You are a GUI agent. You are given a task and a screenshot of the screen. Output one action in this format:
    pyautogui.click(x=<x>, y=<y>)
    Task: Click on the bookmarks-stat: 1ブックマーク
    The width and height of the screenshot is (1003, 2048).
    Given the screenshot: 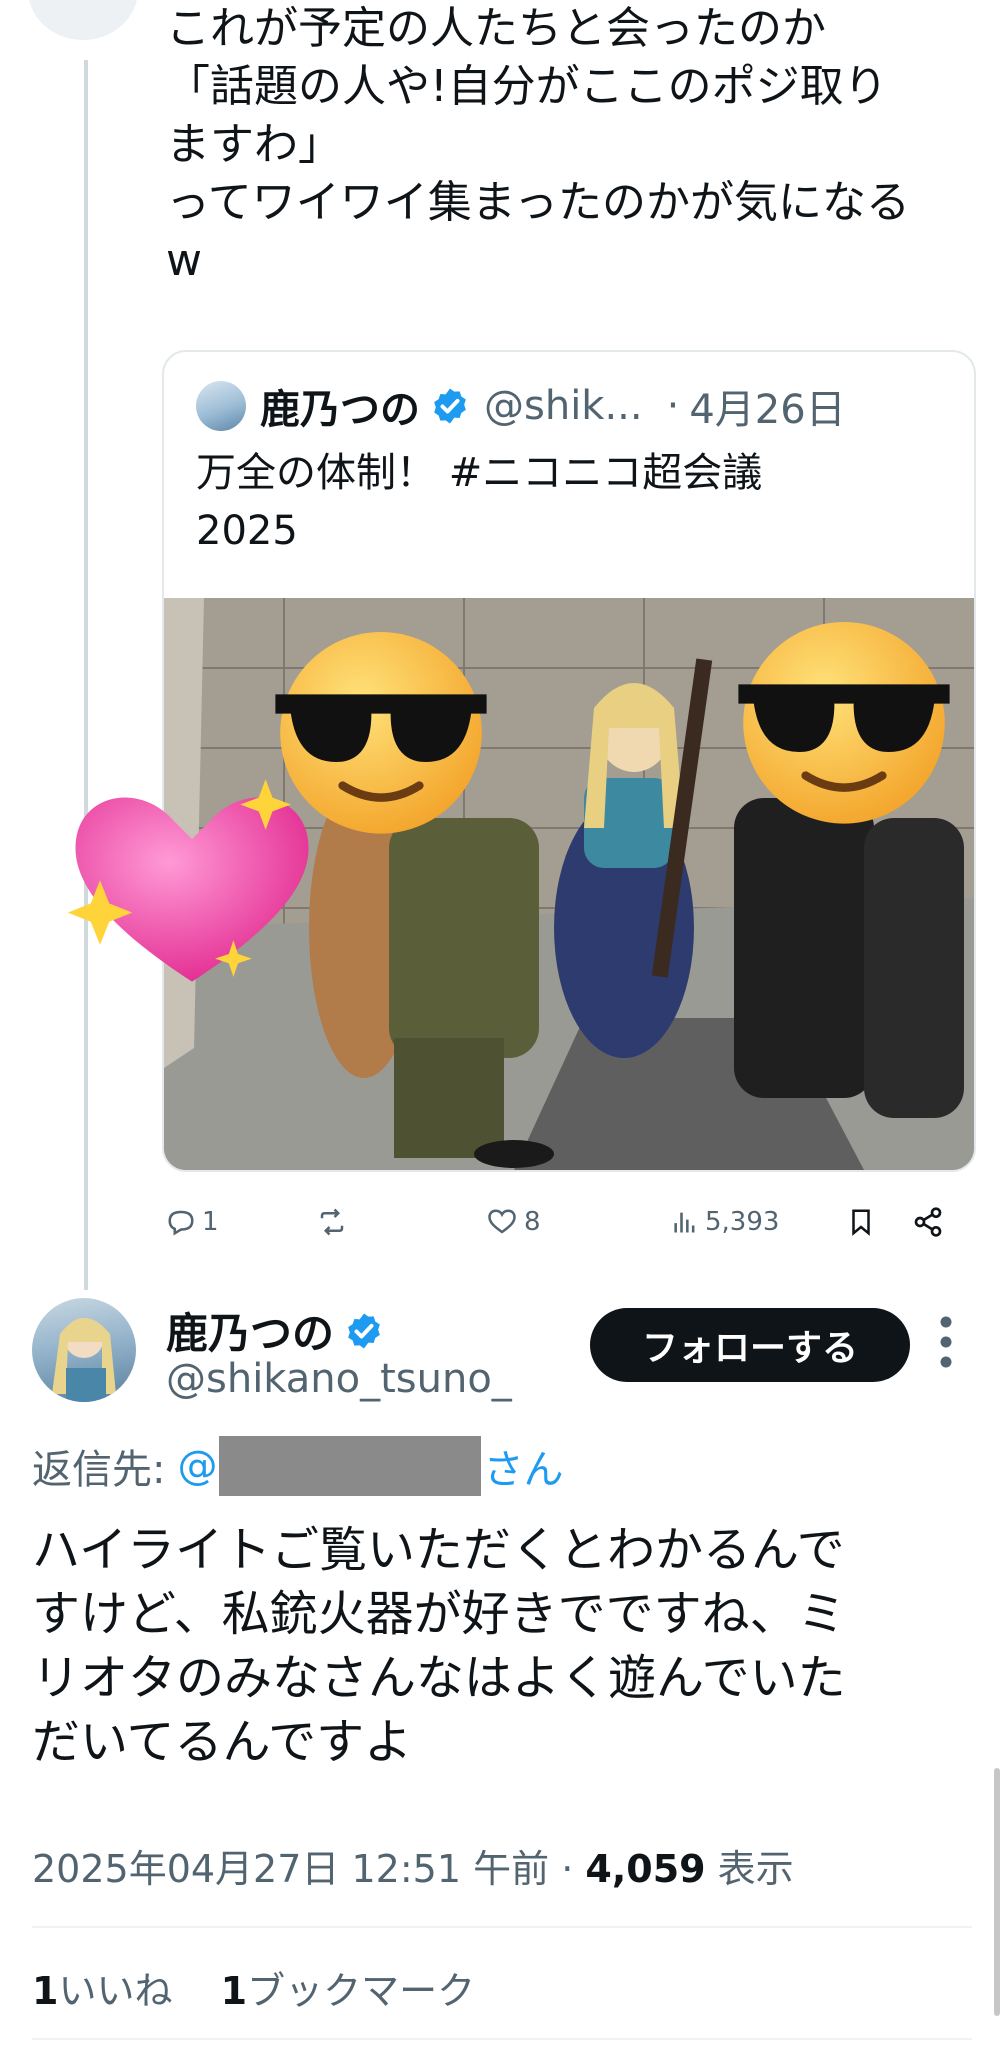 What is the action you would take?
    pyautogui.click(x=348, y=1991)
    